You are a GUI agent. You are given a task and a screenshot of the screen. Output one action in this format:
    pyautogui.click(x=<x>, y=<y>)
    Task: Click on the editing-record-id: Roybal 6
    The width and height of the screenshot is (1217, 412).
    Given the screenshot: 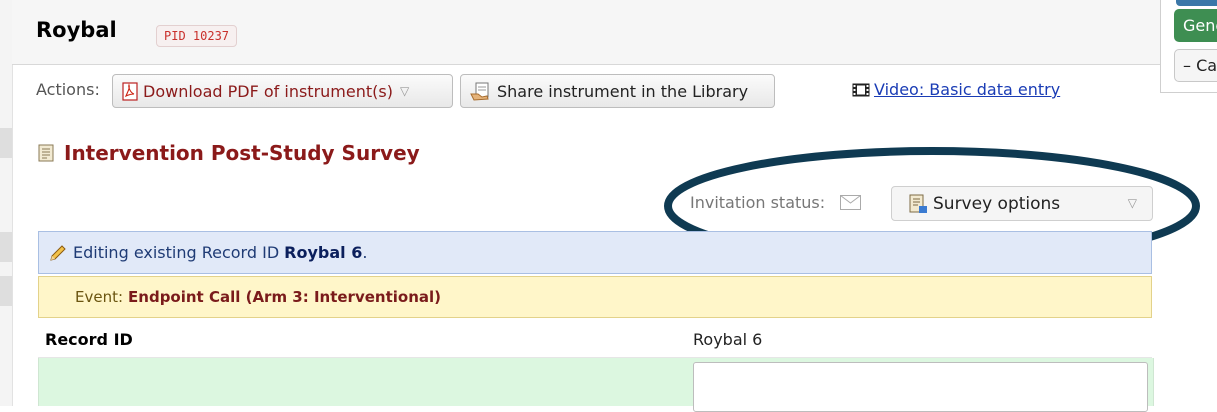 What is the action you would take?
    pyautogui.click(x=323, y=252)
    